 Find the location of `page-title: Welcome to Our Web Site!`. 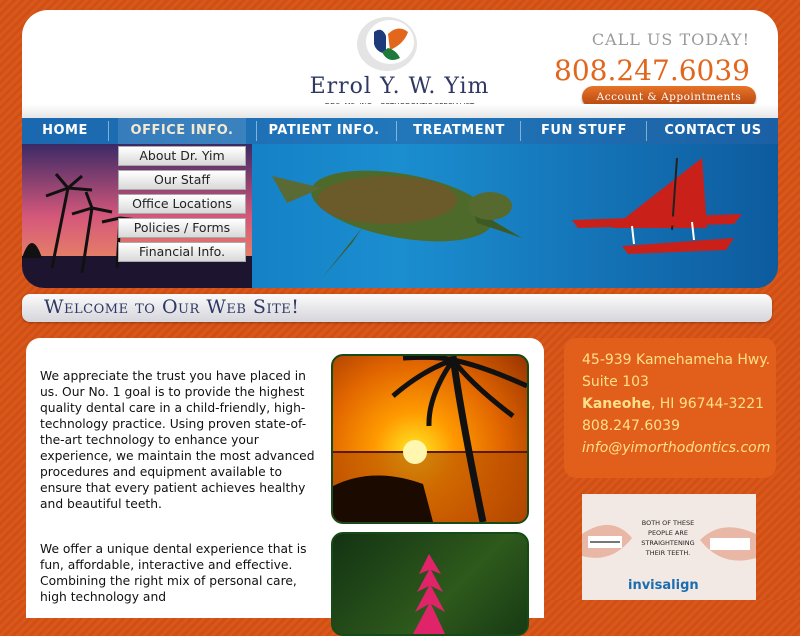

page-title: Welcome to Our Web Site! is located at coordinates (172, 307).